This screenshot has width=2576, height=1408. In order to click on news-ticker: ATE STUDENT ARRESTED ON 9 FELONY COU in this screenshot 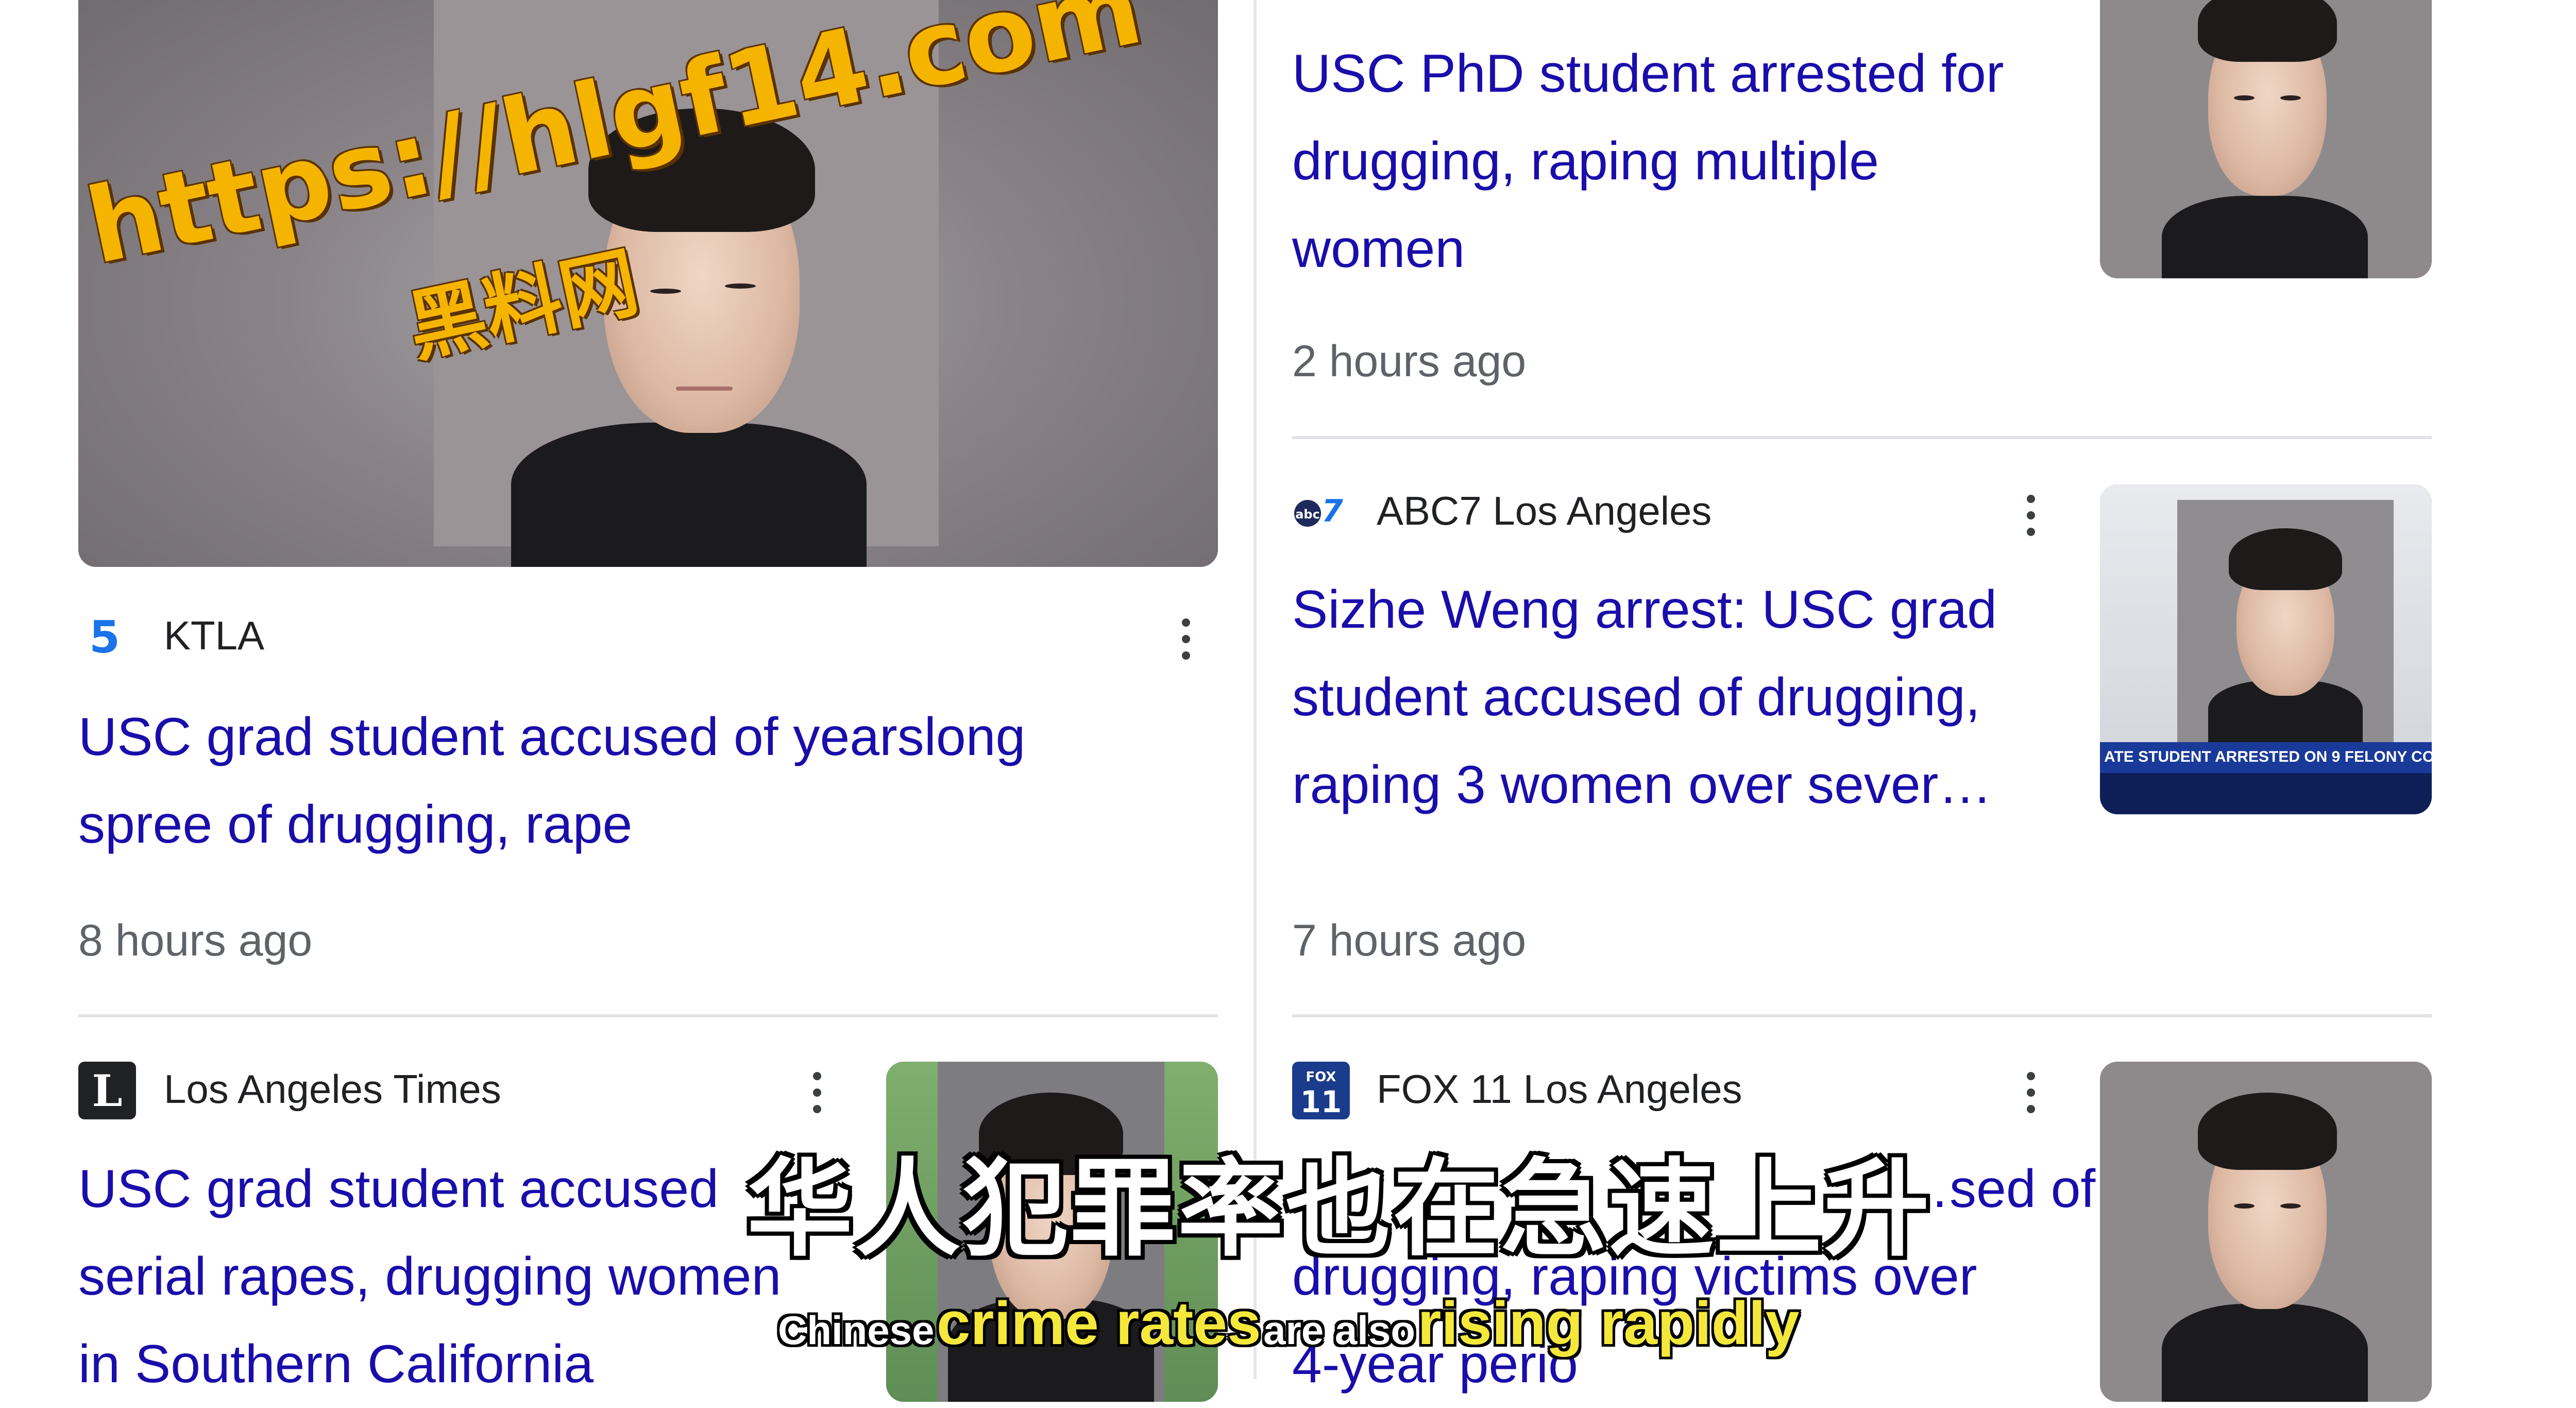, I will do `click(2266, 758)`.